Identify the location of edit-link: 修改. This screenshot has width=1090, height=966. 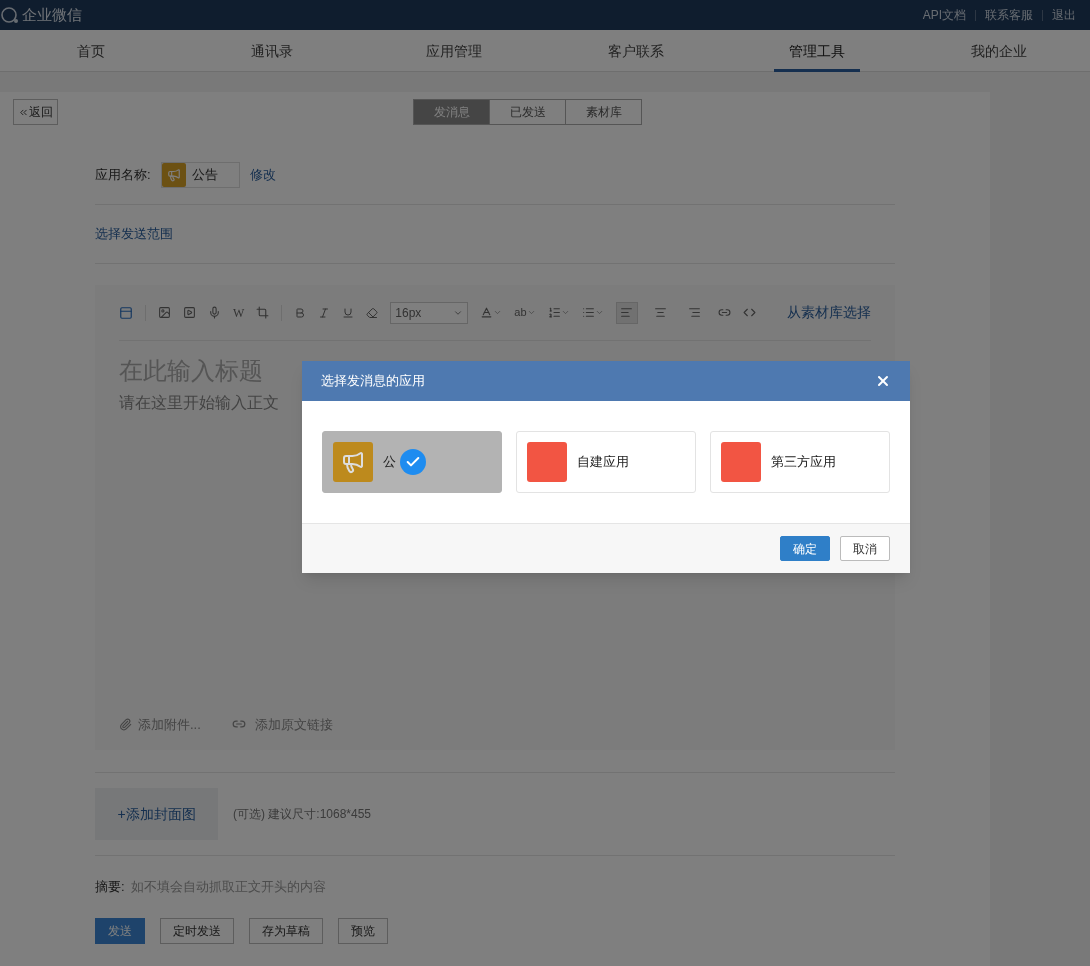
(262, 174).